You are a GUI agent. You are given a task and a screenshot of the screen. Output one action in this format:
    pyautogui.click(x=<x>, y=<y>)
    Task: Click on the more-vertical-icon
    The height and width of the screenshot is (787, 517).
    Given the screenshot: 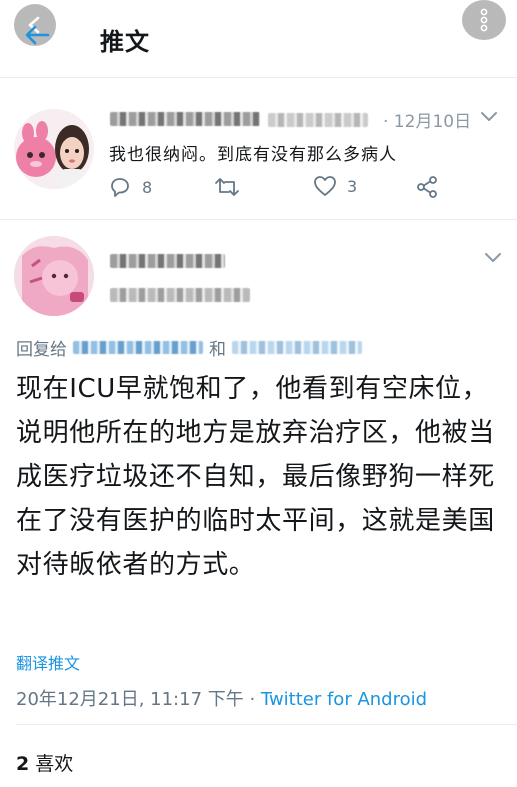 What is the action you would take?
    pyautogui.click(x=484, y=20)
    